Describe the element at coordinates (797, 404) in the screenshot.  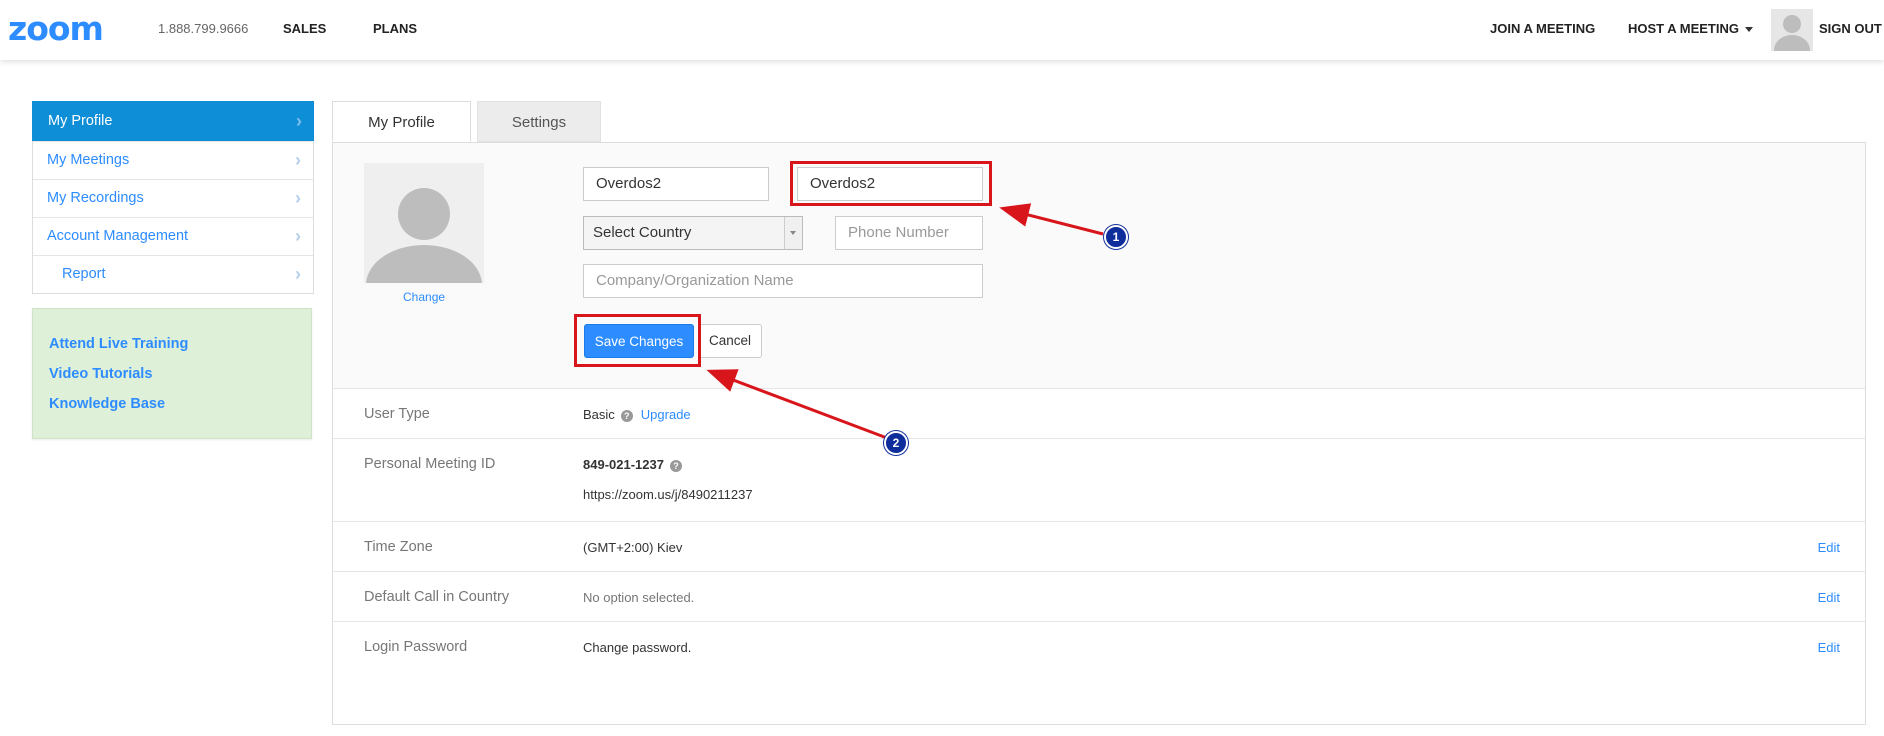
I see `arrow-to-save-button` at that location.